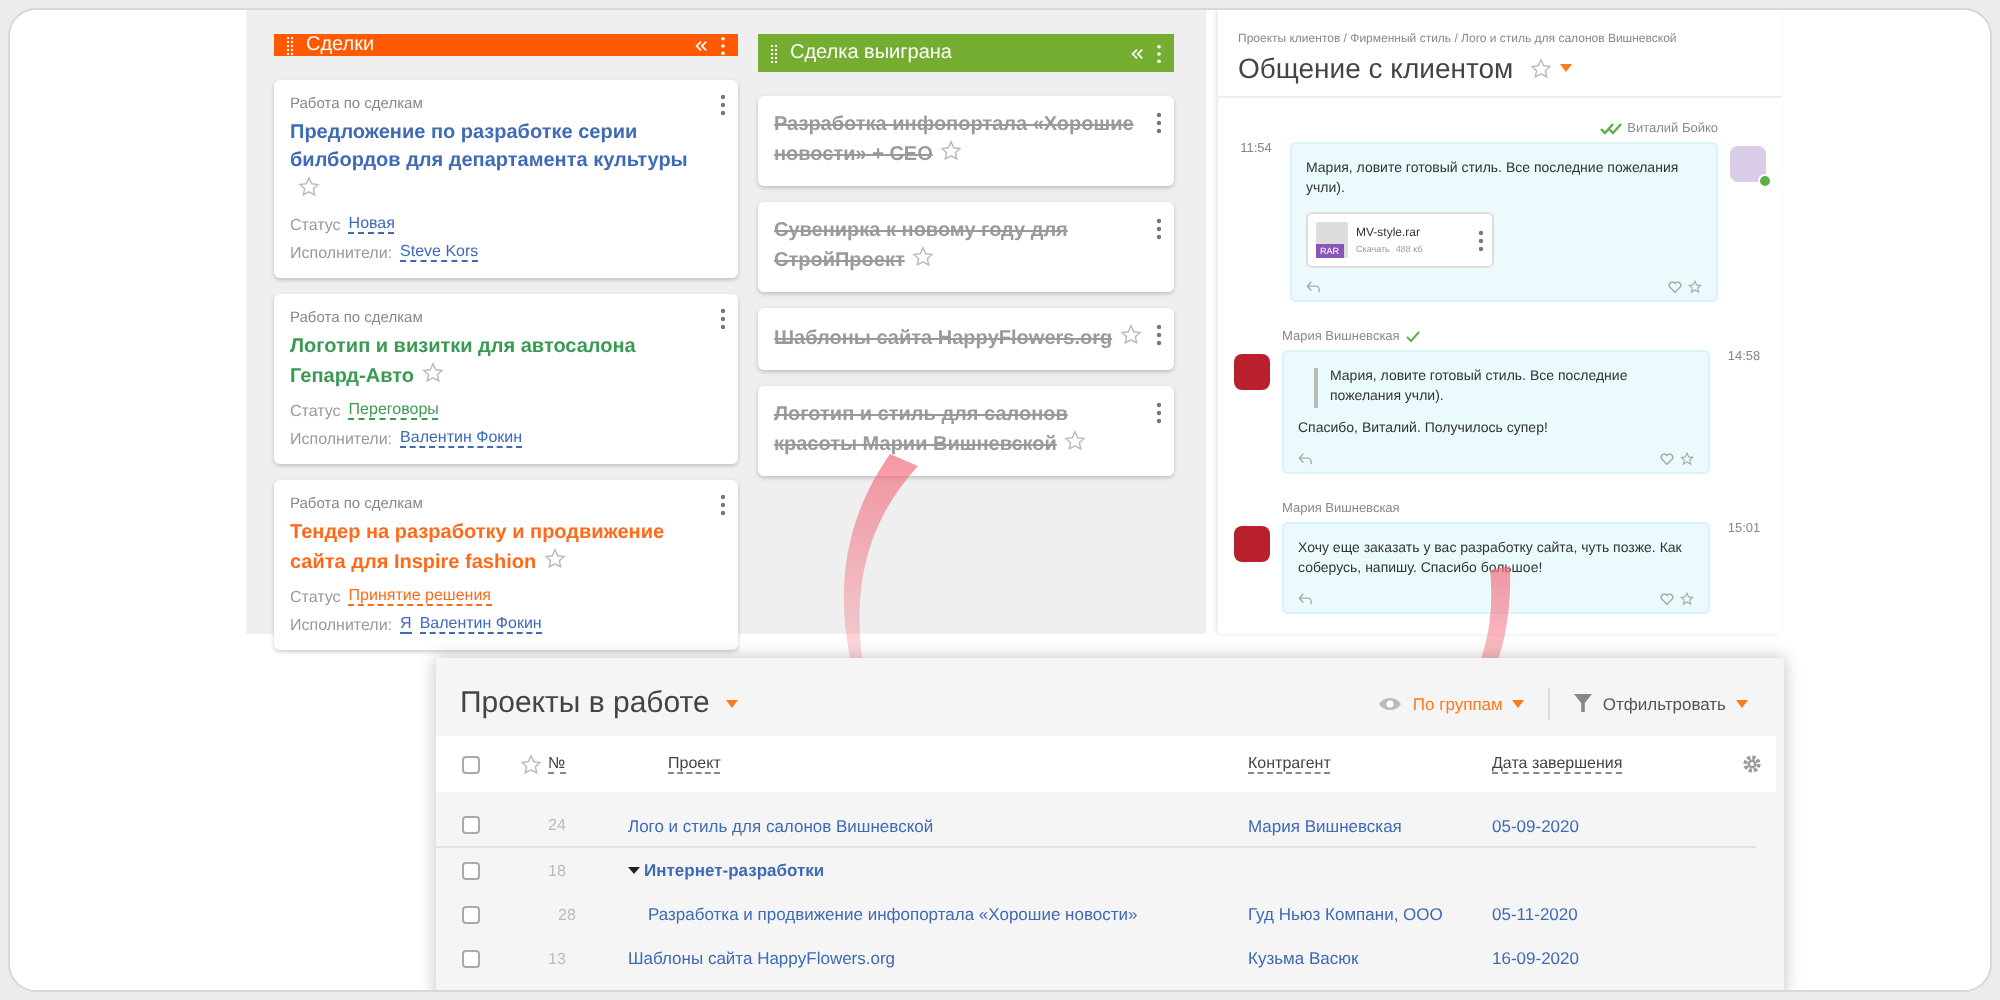 The height and width of the screenshot is (1000, 2000). What do you see at coordinates (1289, 764) in the screenshot?
I see `column-header: Контрагент` at bounding box center [1289, 764].